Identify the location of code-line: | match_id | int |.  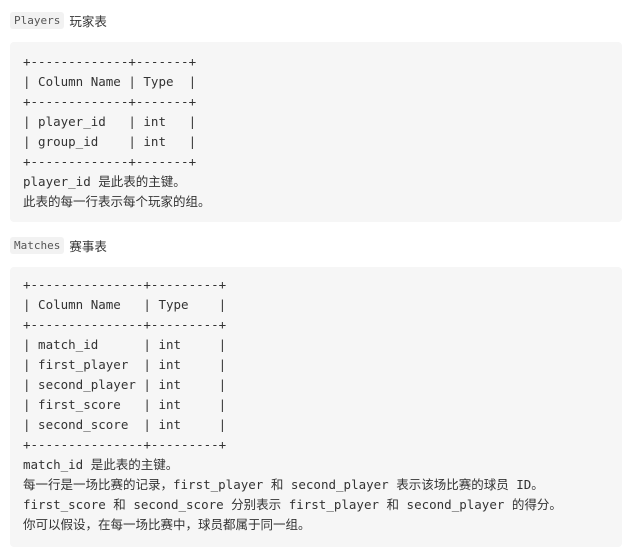
(125, 344).